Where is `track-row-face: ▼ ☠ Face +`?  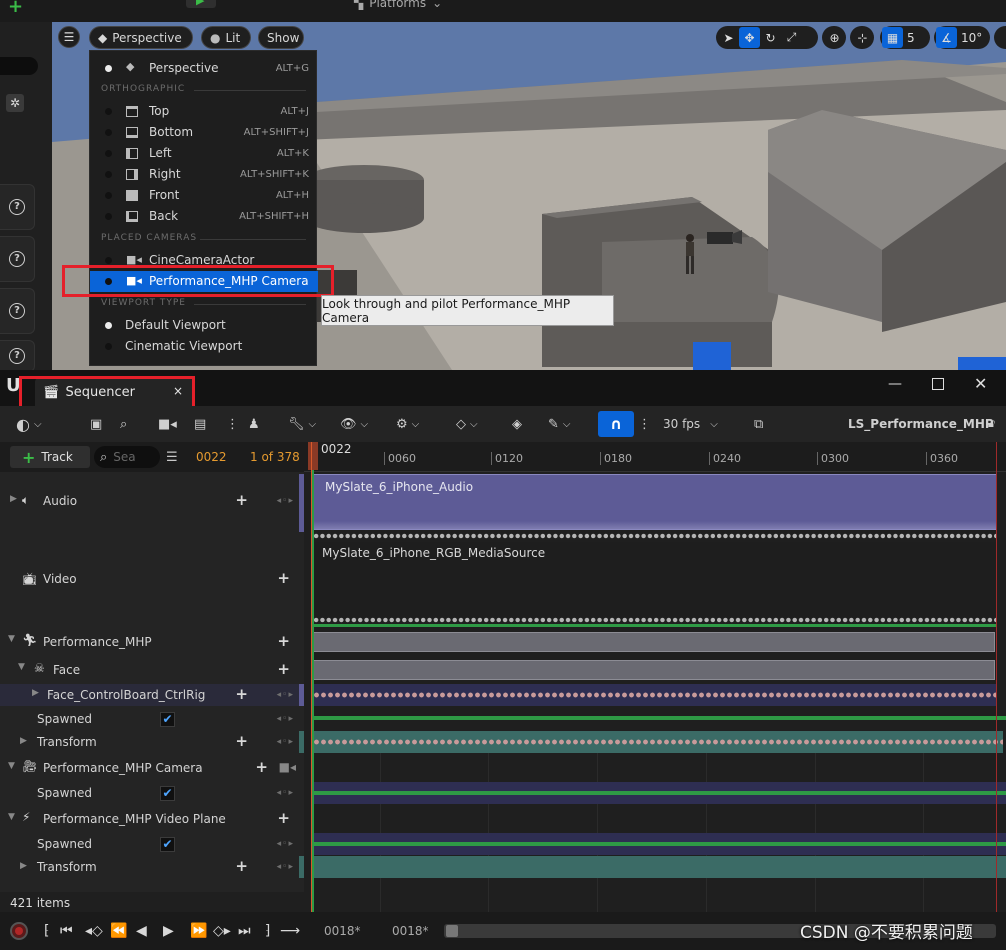 track-row-face: ▼ ☠ Face + is located at coordinates (152, 670).